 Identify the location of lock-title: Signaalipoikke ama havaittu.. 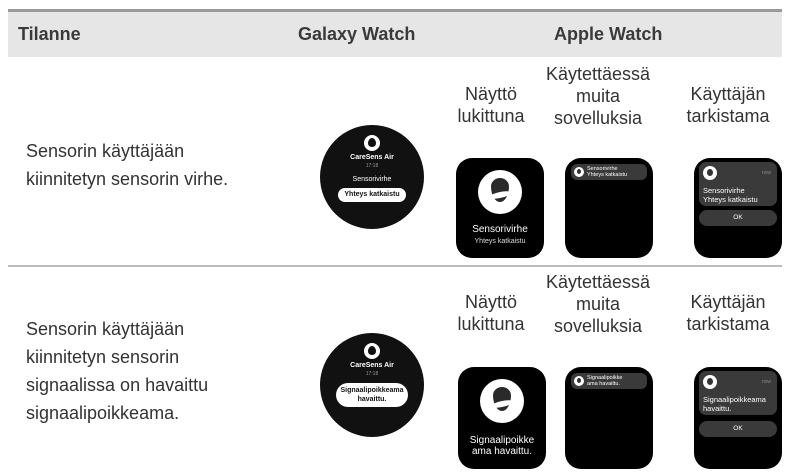
(502, 446).